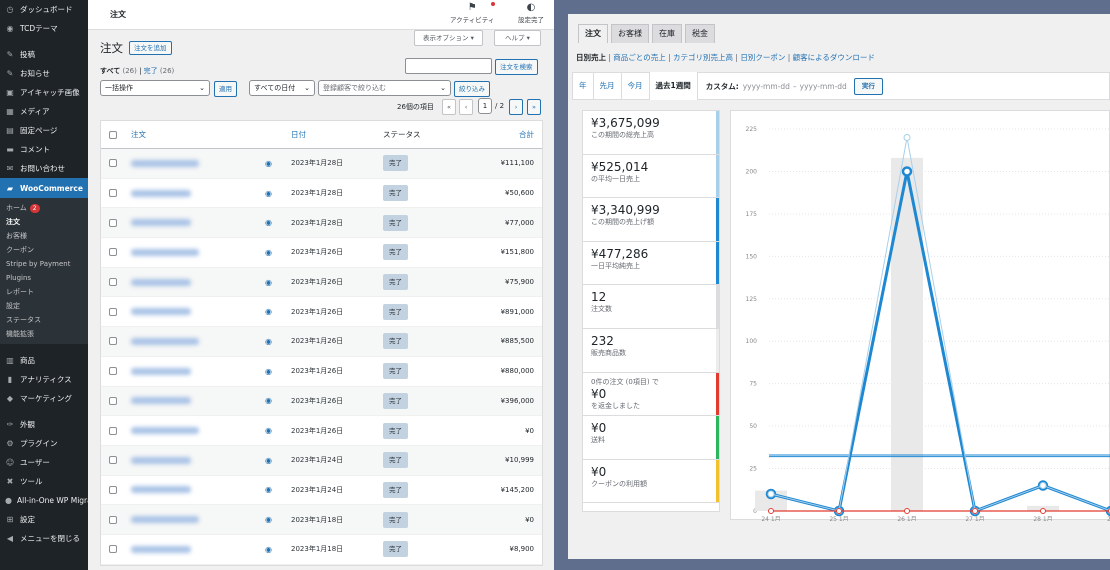 The width and height of the screenshot is (1110, 570). I want to click on date-filter-select: すべての日付 ⌄, so click(282, 88).